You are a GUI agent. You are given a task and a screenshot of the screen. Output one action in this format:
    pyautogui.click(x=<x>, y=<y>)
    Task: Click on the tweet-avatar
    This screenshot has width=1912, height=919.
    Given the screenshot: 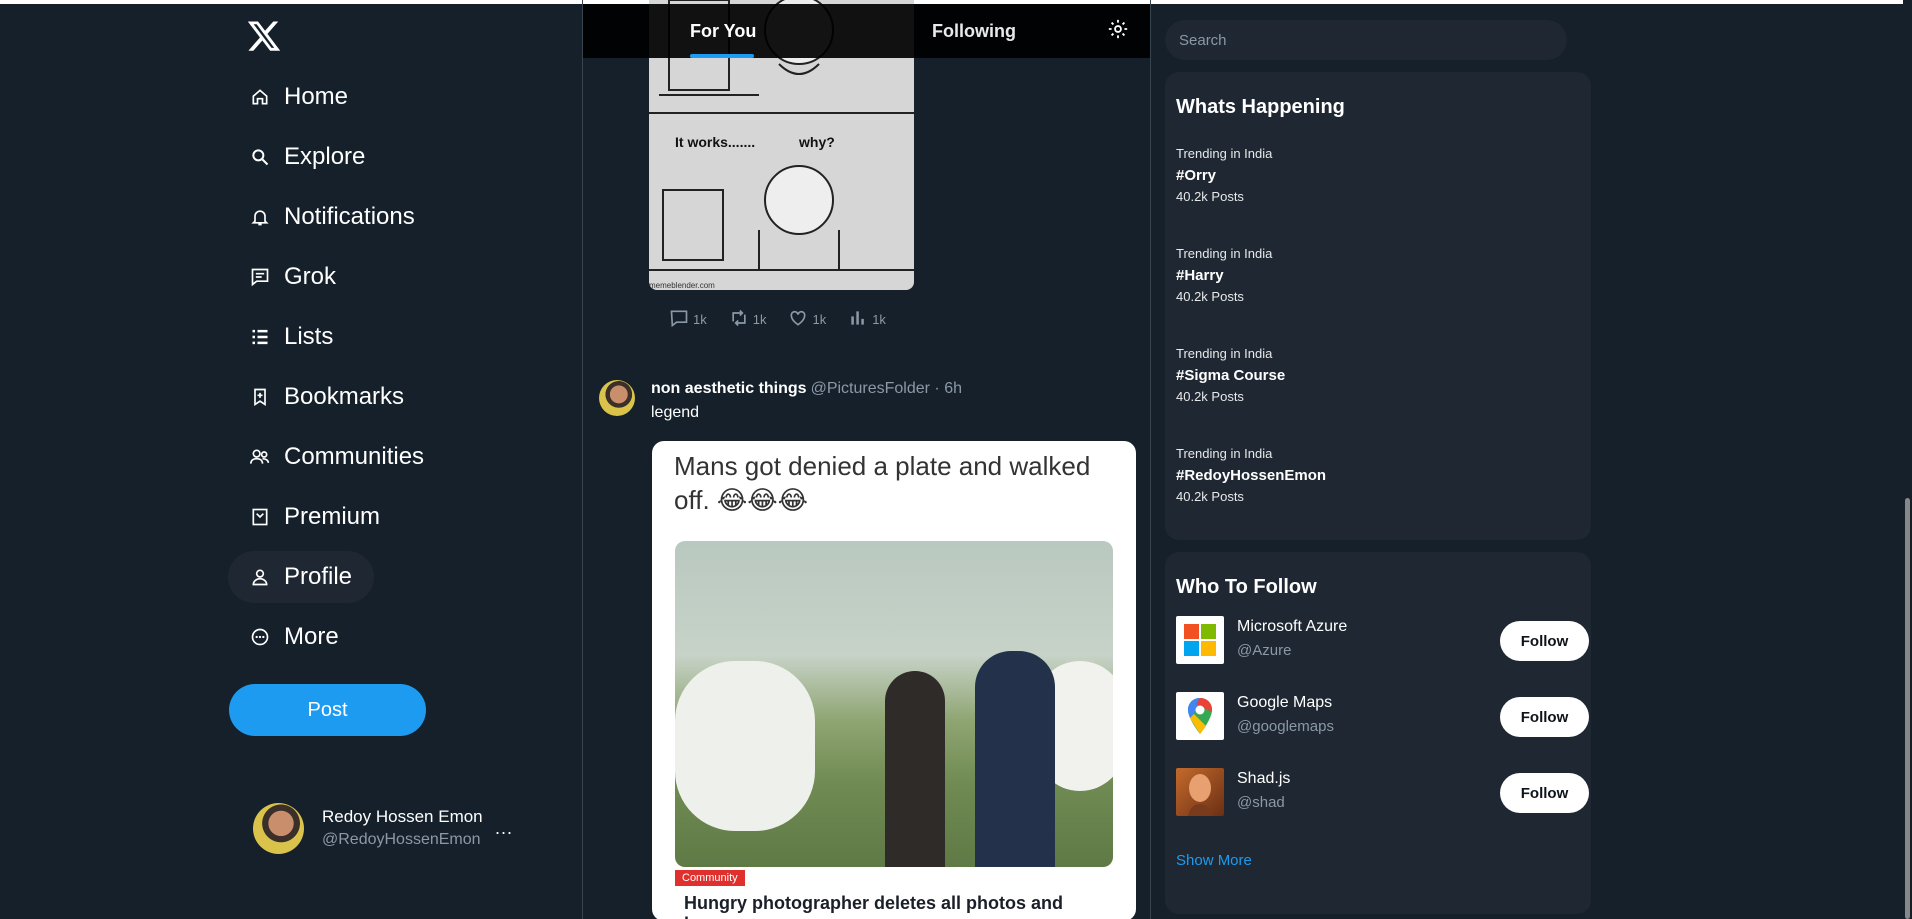 What is the action you would take?
    pyautogui.click(x=617, y=398)
    